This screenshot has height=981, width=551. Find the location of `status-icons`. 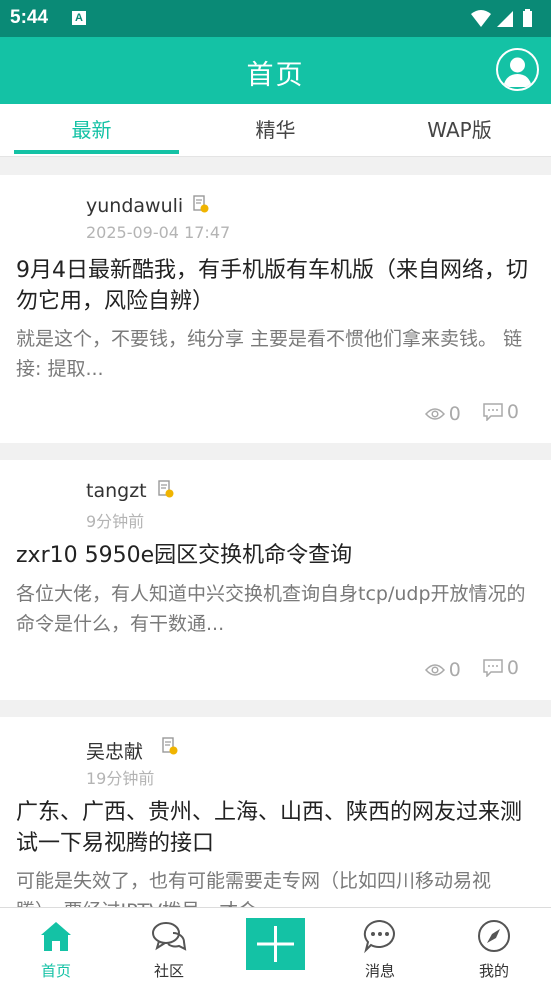

status-icons is located at coordinates (501, 18).